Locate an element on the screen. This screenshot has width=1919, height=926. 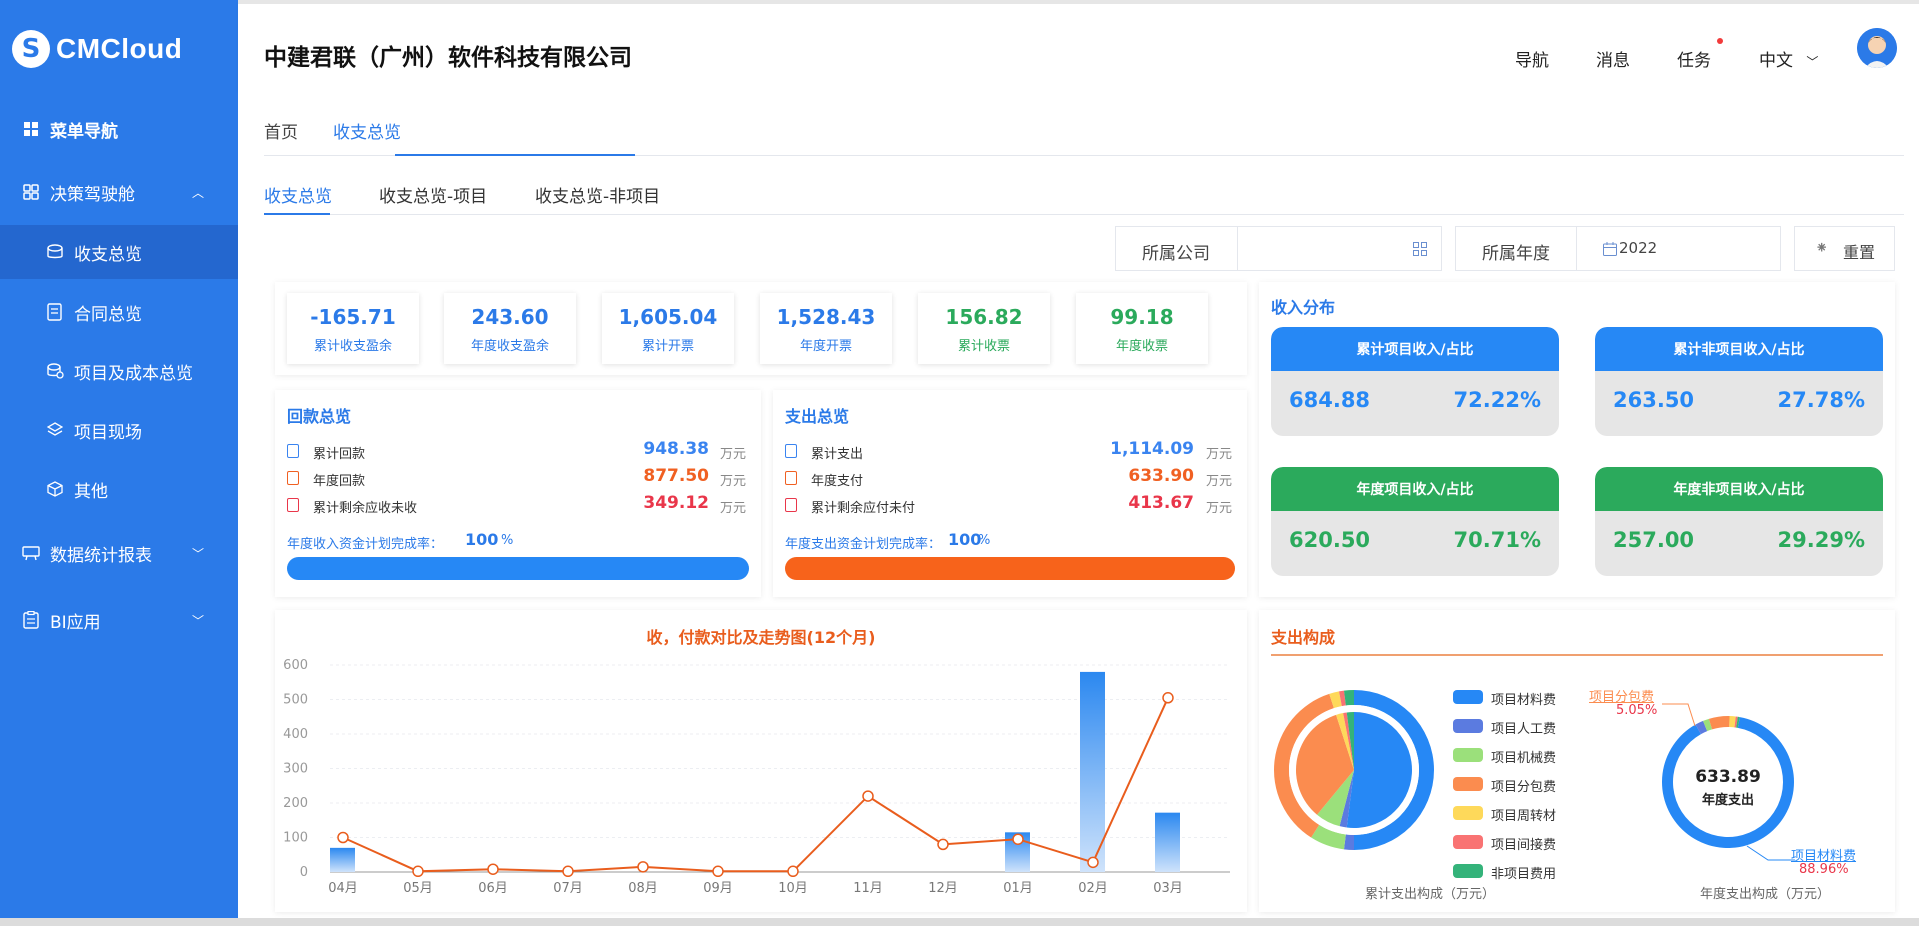
income-distribution-title: 收入分布 is located at coordinates (1303, 307).